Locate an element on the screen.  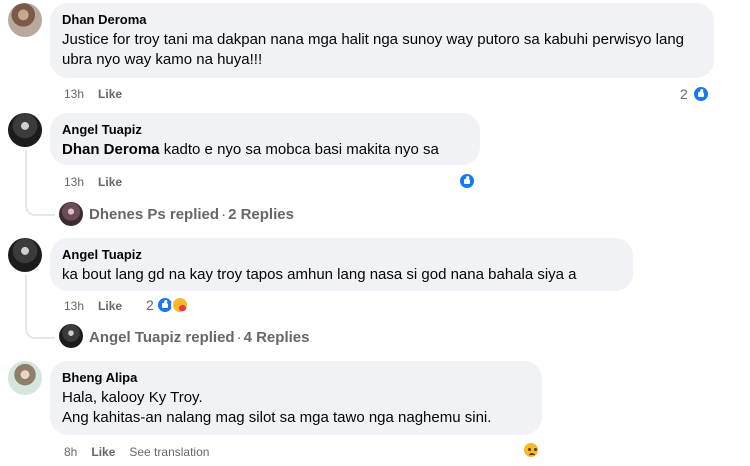
comment-text-line-1: Hala, kalooy Ky Troy. is located at coordinates (132, 397).